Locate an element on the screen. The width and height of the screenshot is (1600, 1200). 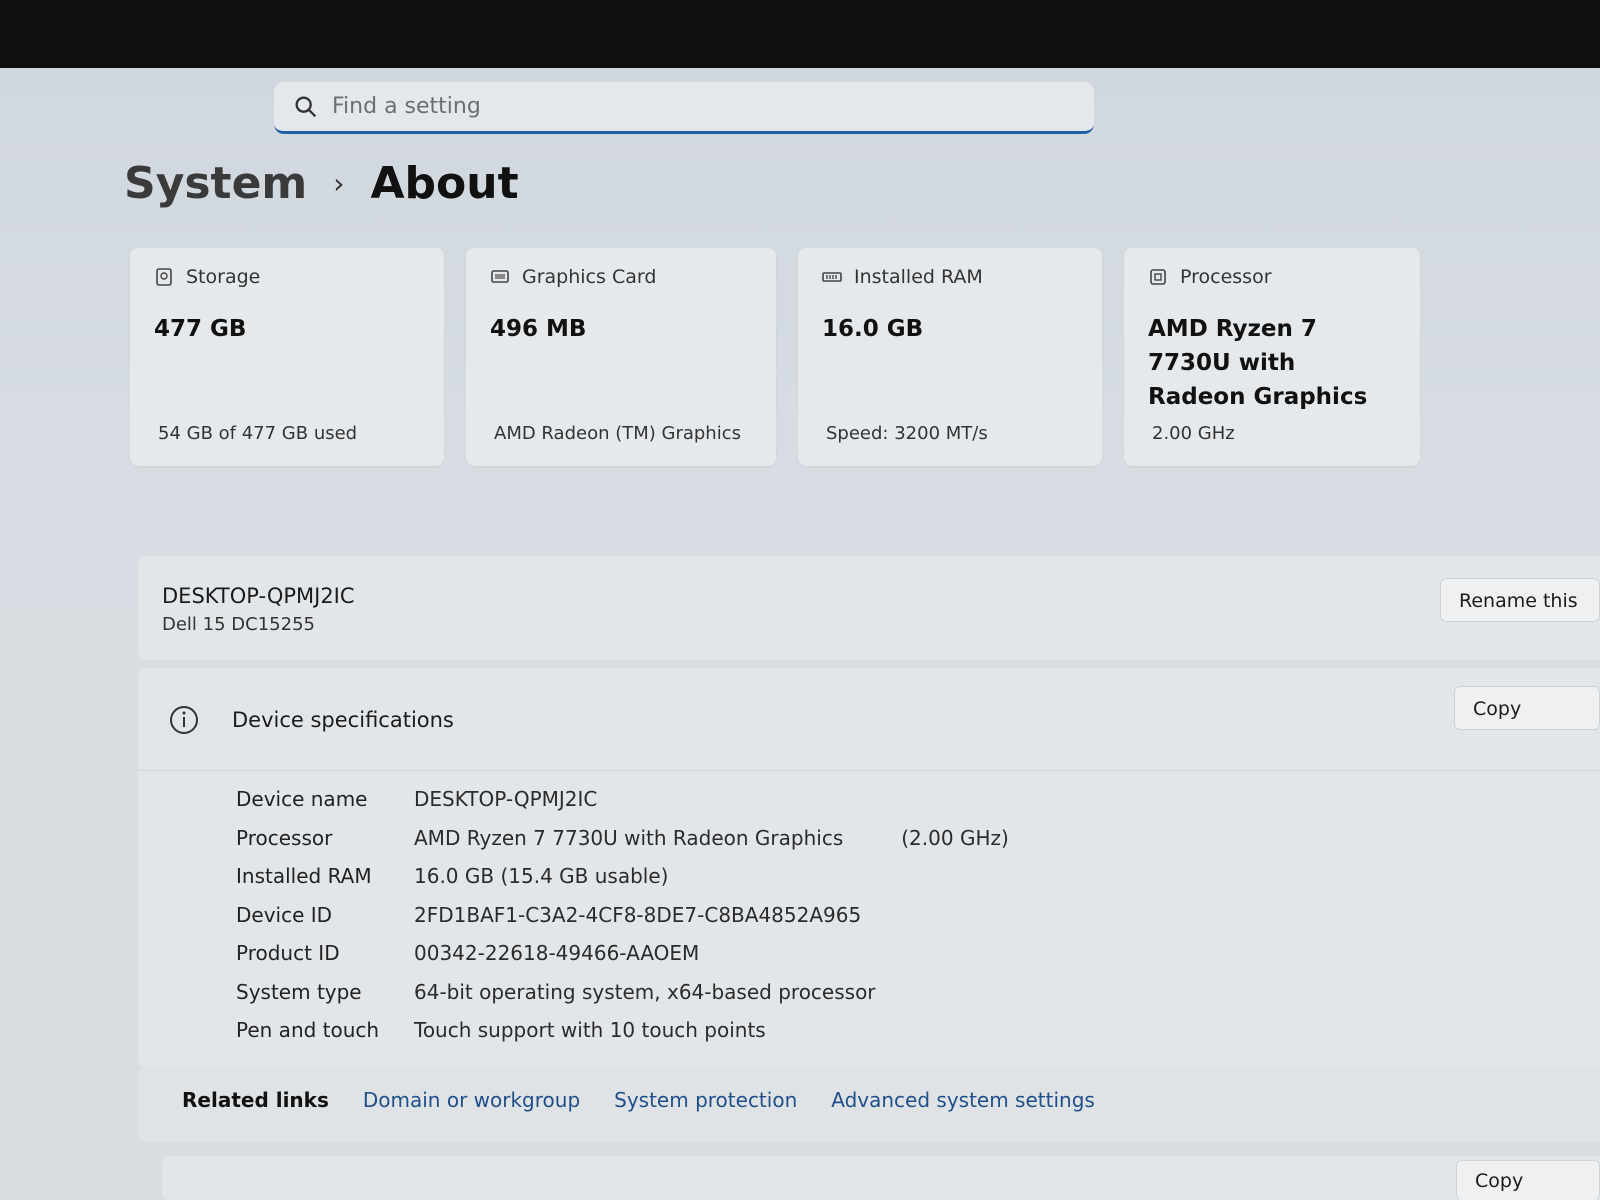
search-icon is located at coordinates (306, 106).